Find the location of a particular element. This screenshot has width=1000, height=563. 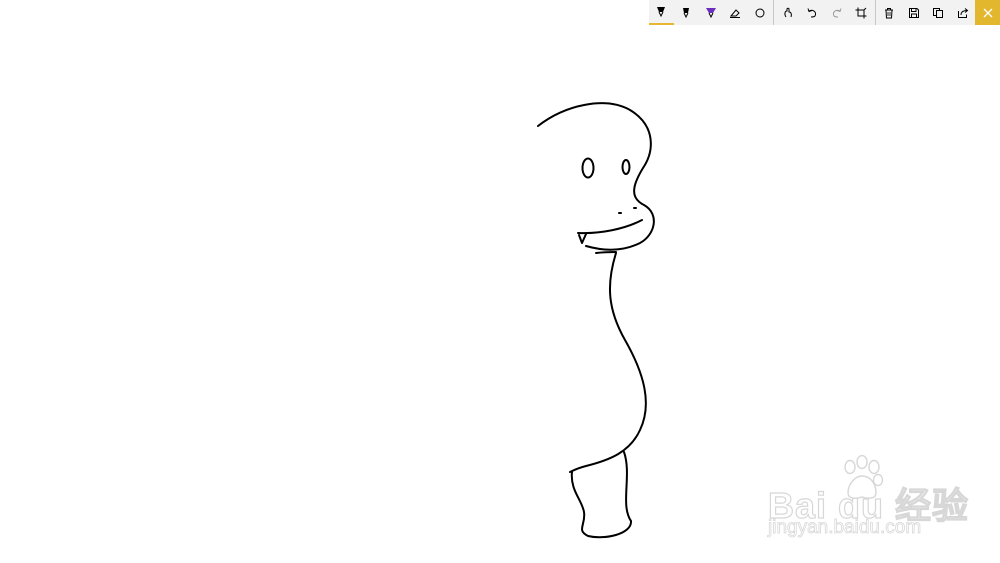

crop-button is located at coordinates (861, 12).